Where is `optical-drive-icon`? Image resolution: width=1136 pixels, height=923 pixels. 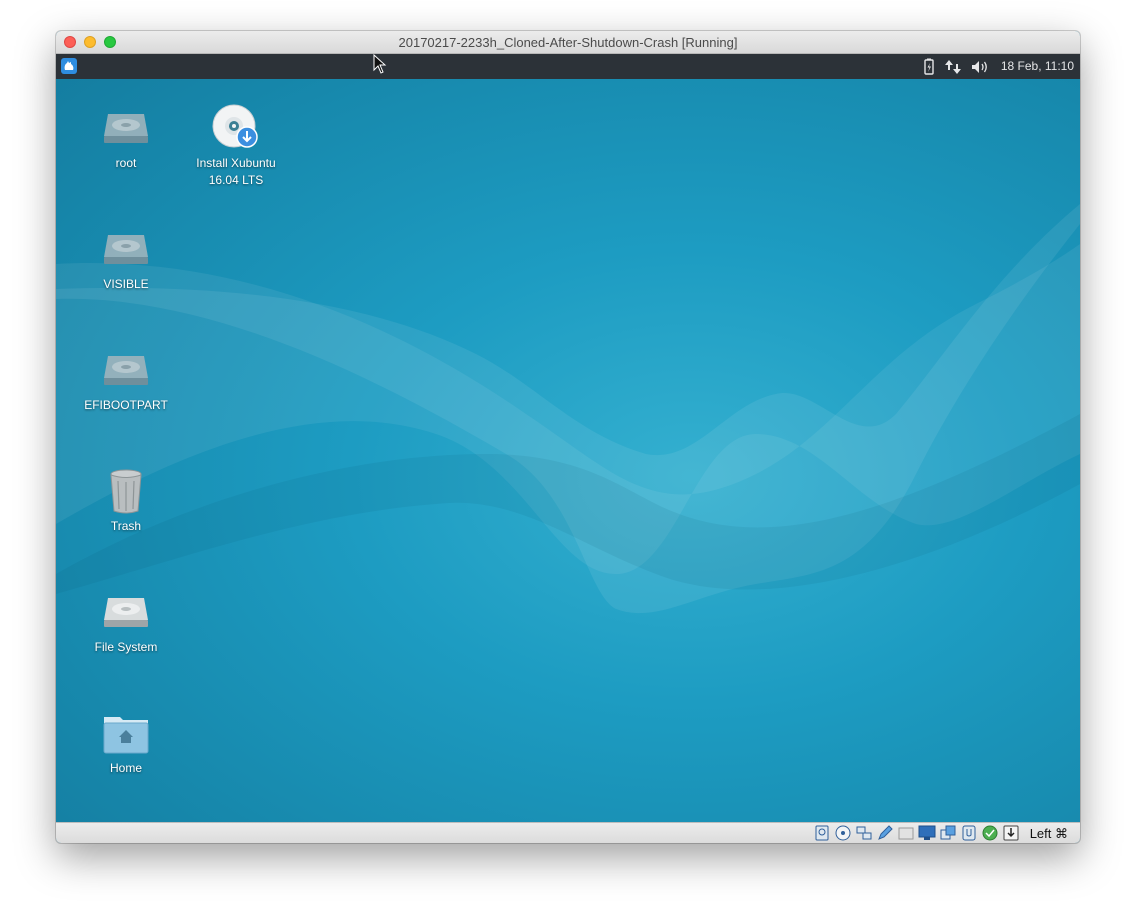
optical-drive-icon is located at coordinates (843, 833).